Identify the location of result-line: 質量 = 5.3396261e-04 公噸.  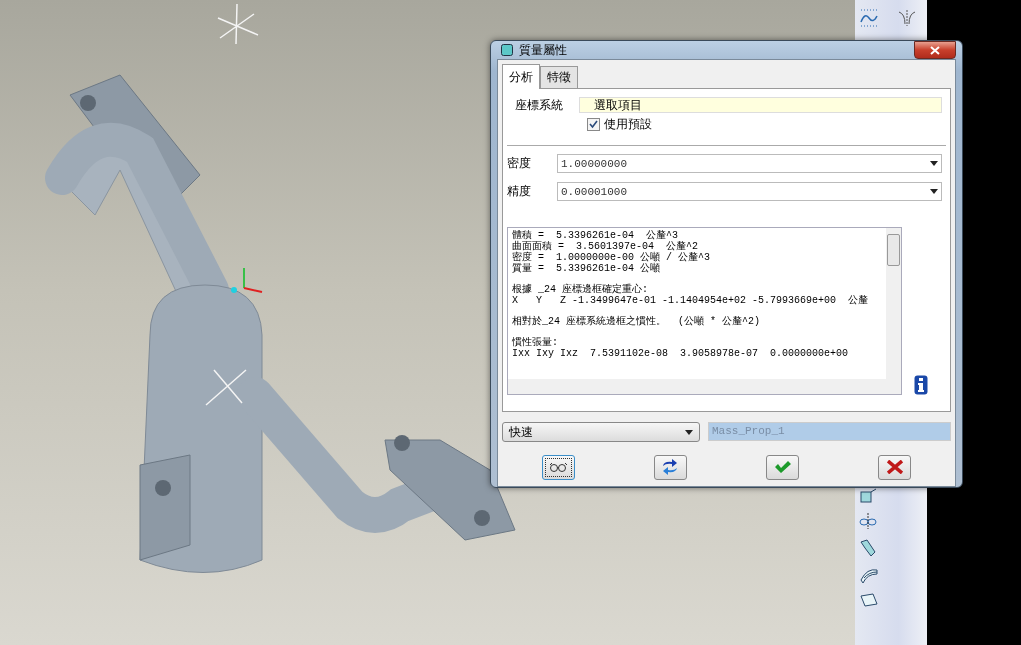
(587, 268).